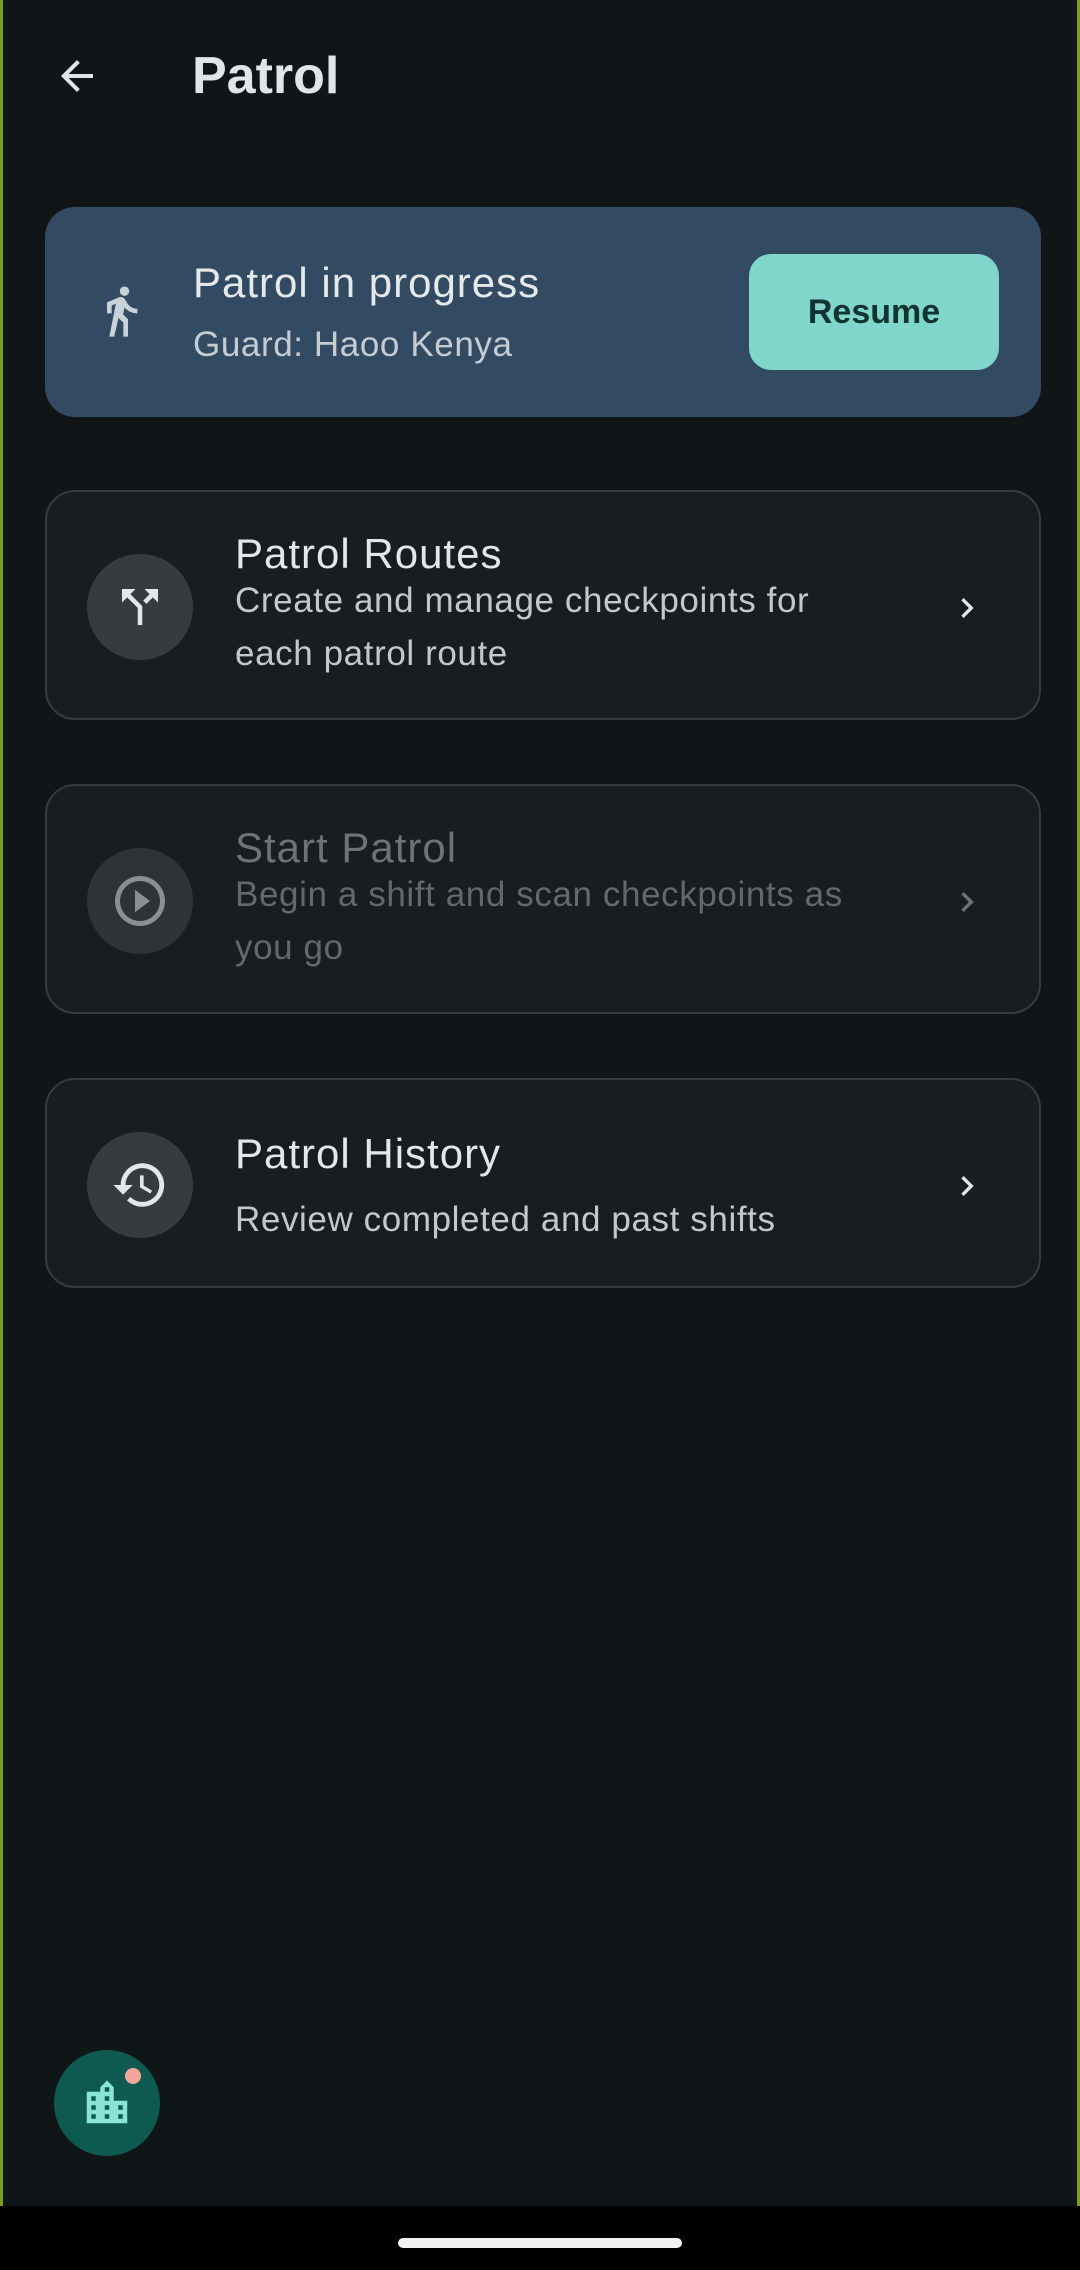  Describe the element at coordinates (367, 282) in the screenshot. I see `banner-title: Patrol in progress` at that location.